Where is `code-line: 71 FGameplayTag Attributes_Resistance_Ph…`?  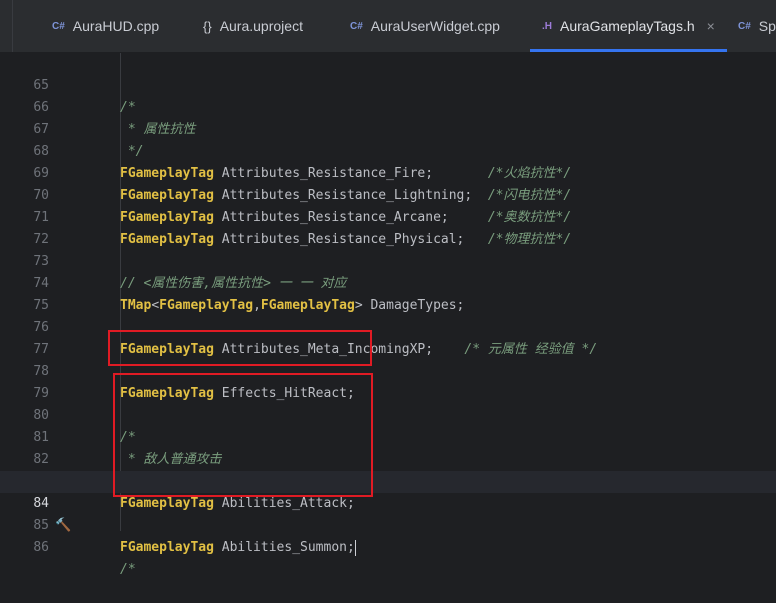
code-line: 71 FGameplayTag Attributes_Resistance_Ph… is located at coordinates (388, 216).